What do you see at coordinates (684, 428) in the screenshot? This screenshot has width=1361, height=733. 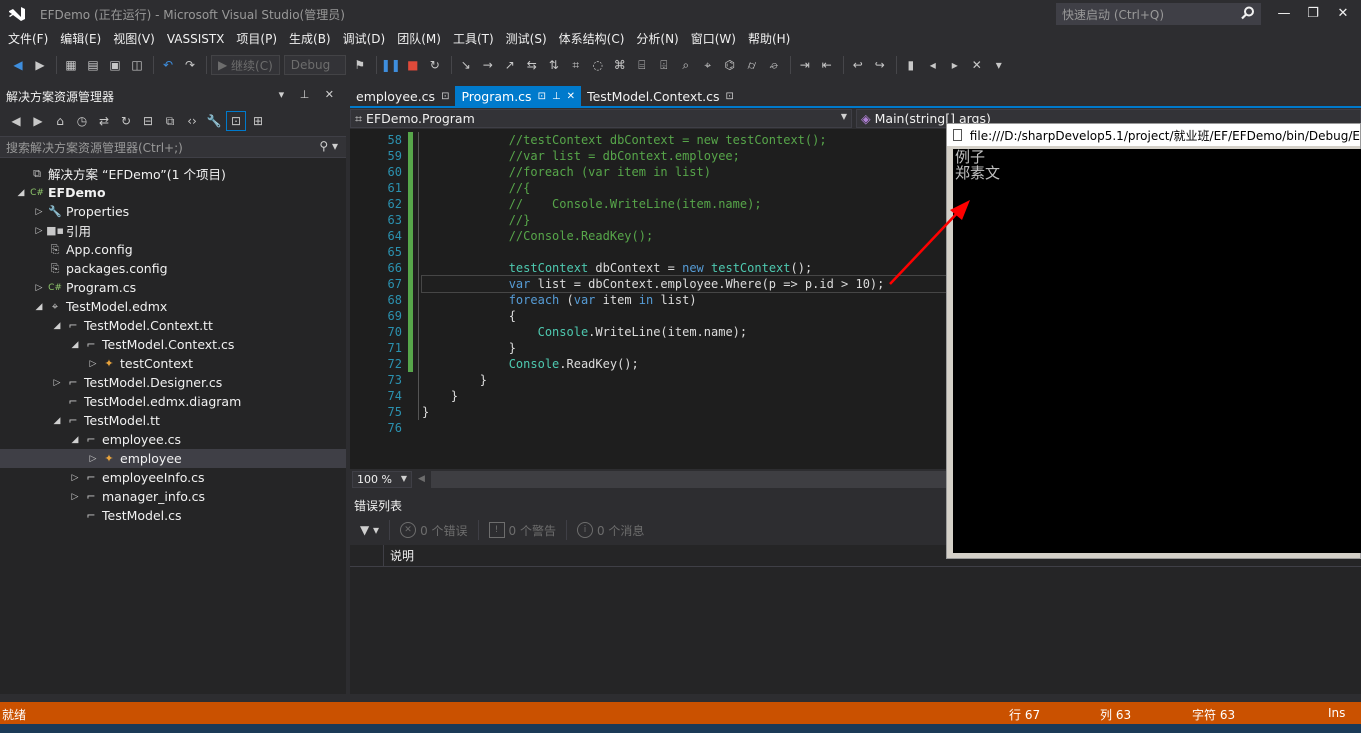 I see `code-line` at bounding box center [684, 428].